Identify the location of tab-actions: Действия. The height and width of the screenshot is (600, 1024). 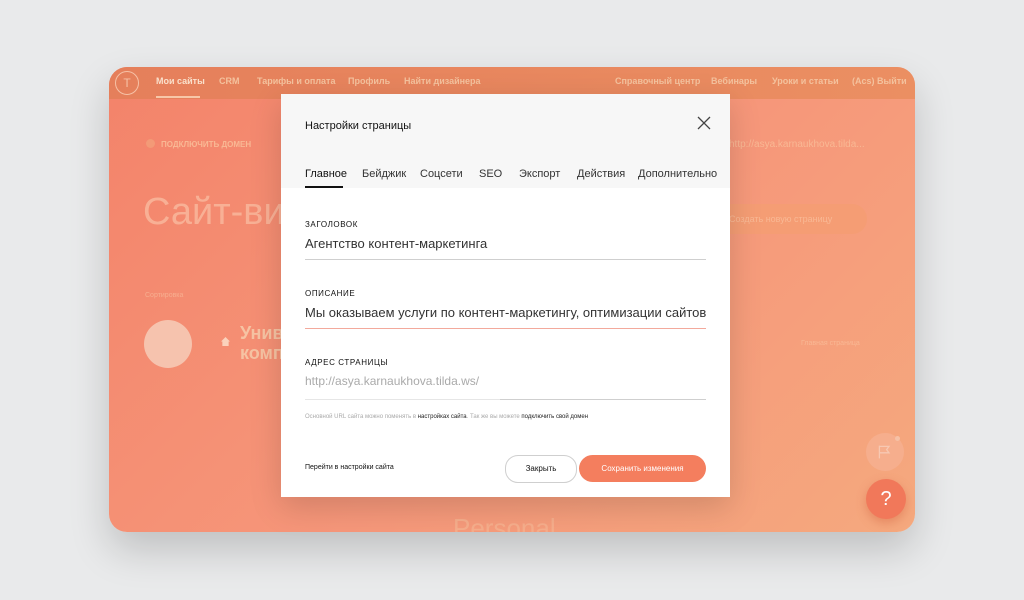
(601, 174).